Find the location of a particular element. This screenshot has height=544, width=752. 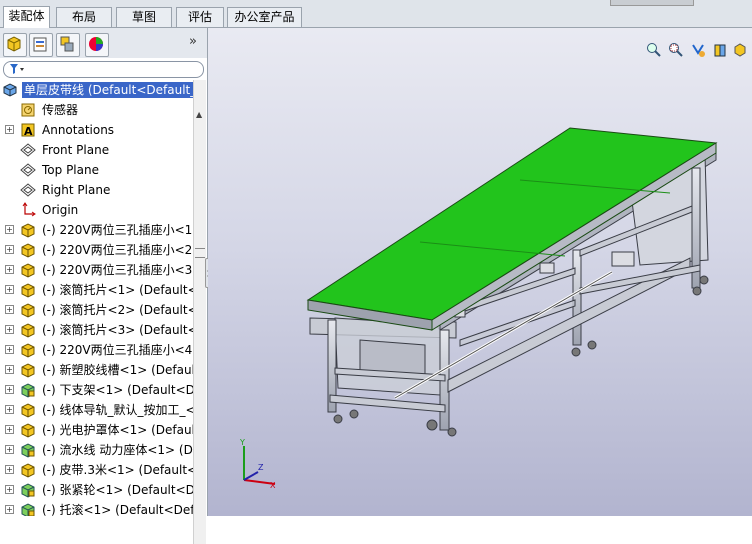

tree-item: + (-) 下支架<1> (Default<De is located at coordinates (96, 390).